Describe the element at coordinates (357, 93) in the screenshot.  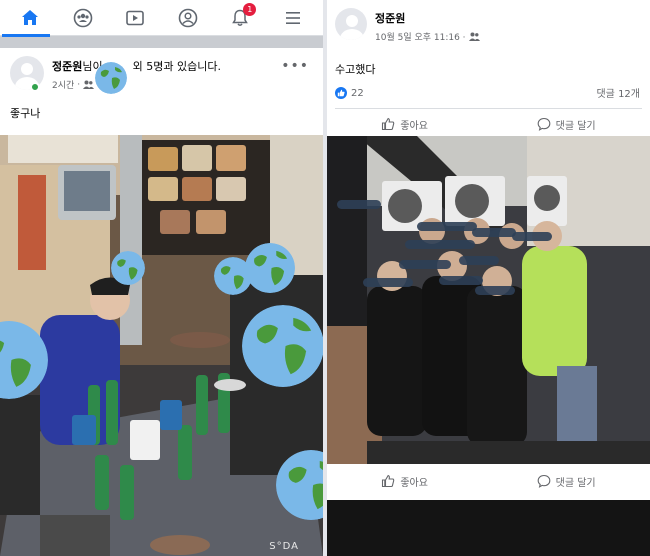
I see `like-count: 22` at that location.